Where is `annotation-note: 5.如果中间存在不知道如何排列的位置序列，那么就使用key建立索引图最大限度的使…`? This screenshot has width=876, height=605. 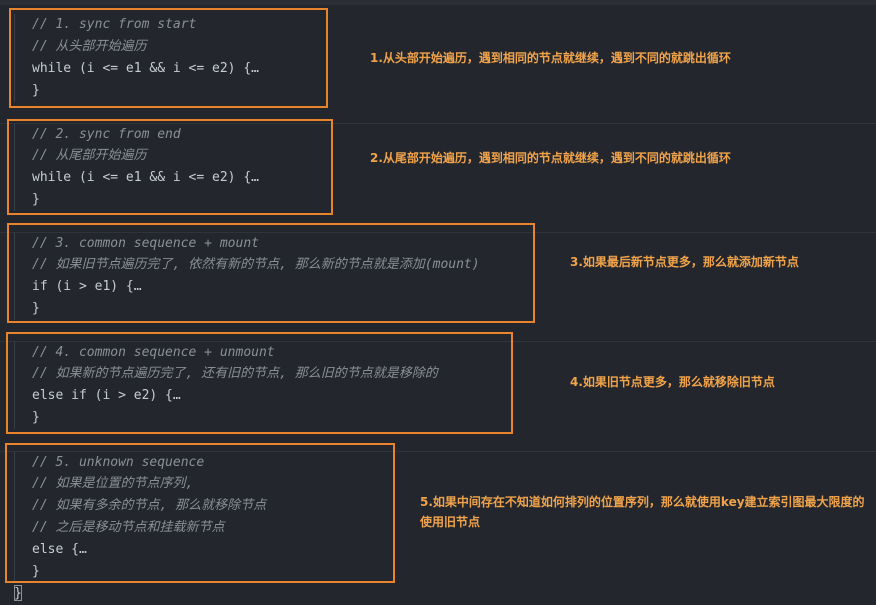 annotation-note: 5.如果中间存在不知道如何排列的位置序列，那么就使用key建立索引图最大限度的使… is located at coordinates (642, 512).